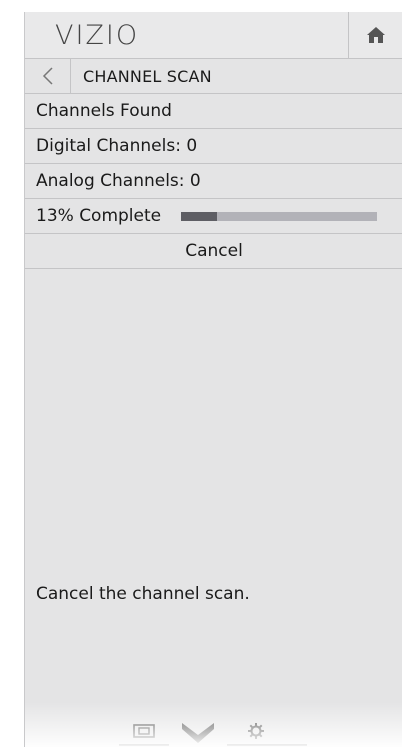 Image resolution: width=402 pixels, height=747 pixels. What do you see at coordinates (97, 35) in the screenshot?
I see `vizio-logo: VIZIO` at bounding box center [97, 35].